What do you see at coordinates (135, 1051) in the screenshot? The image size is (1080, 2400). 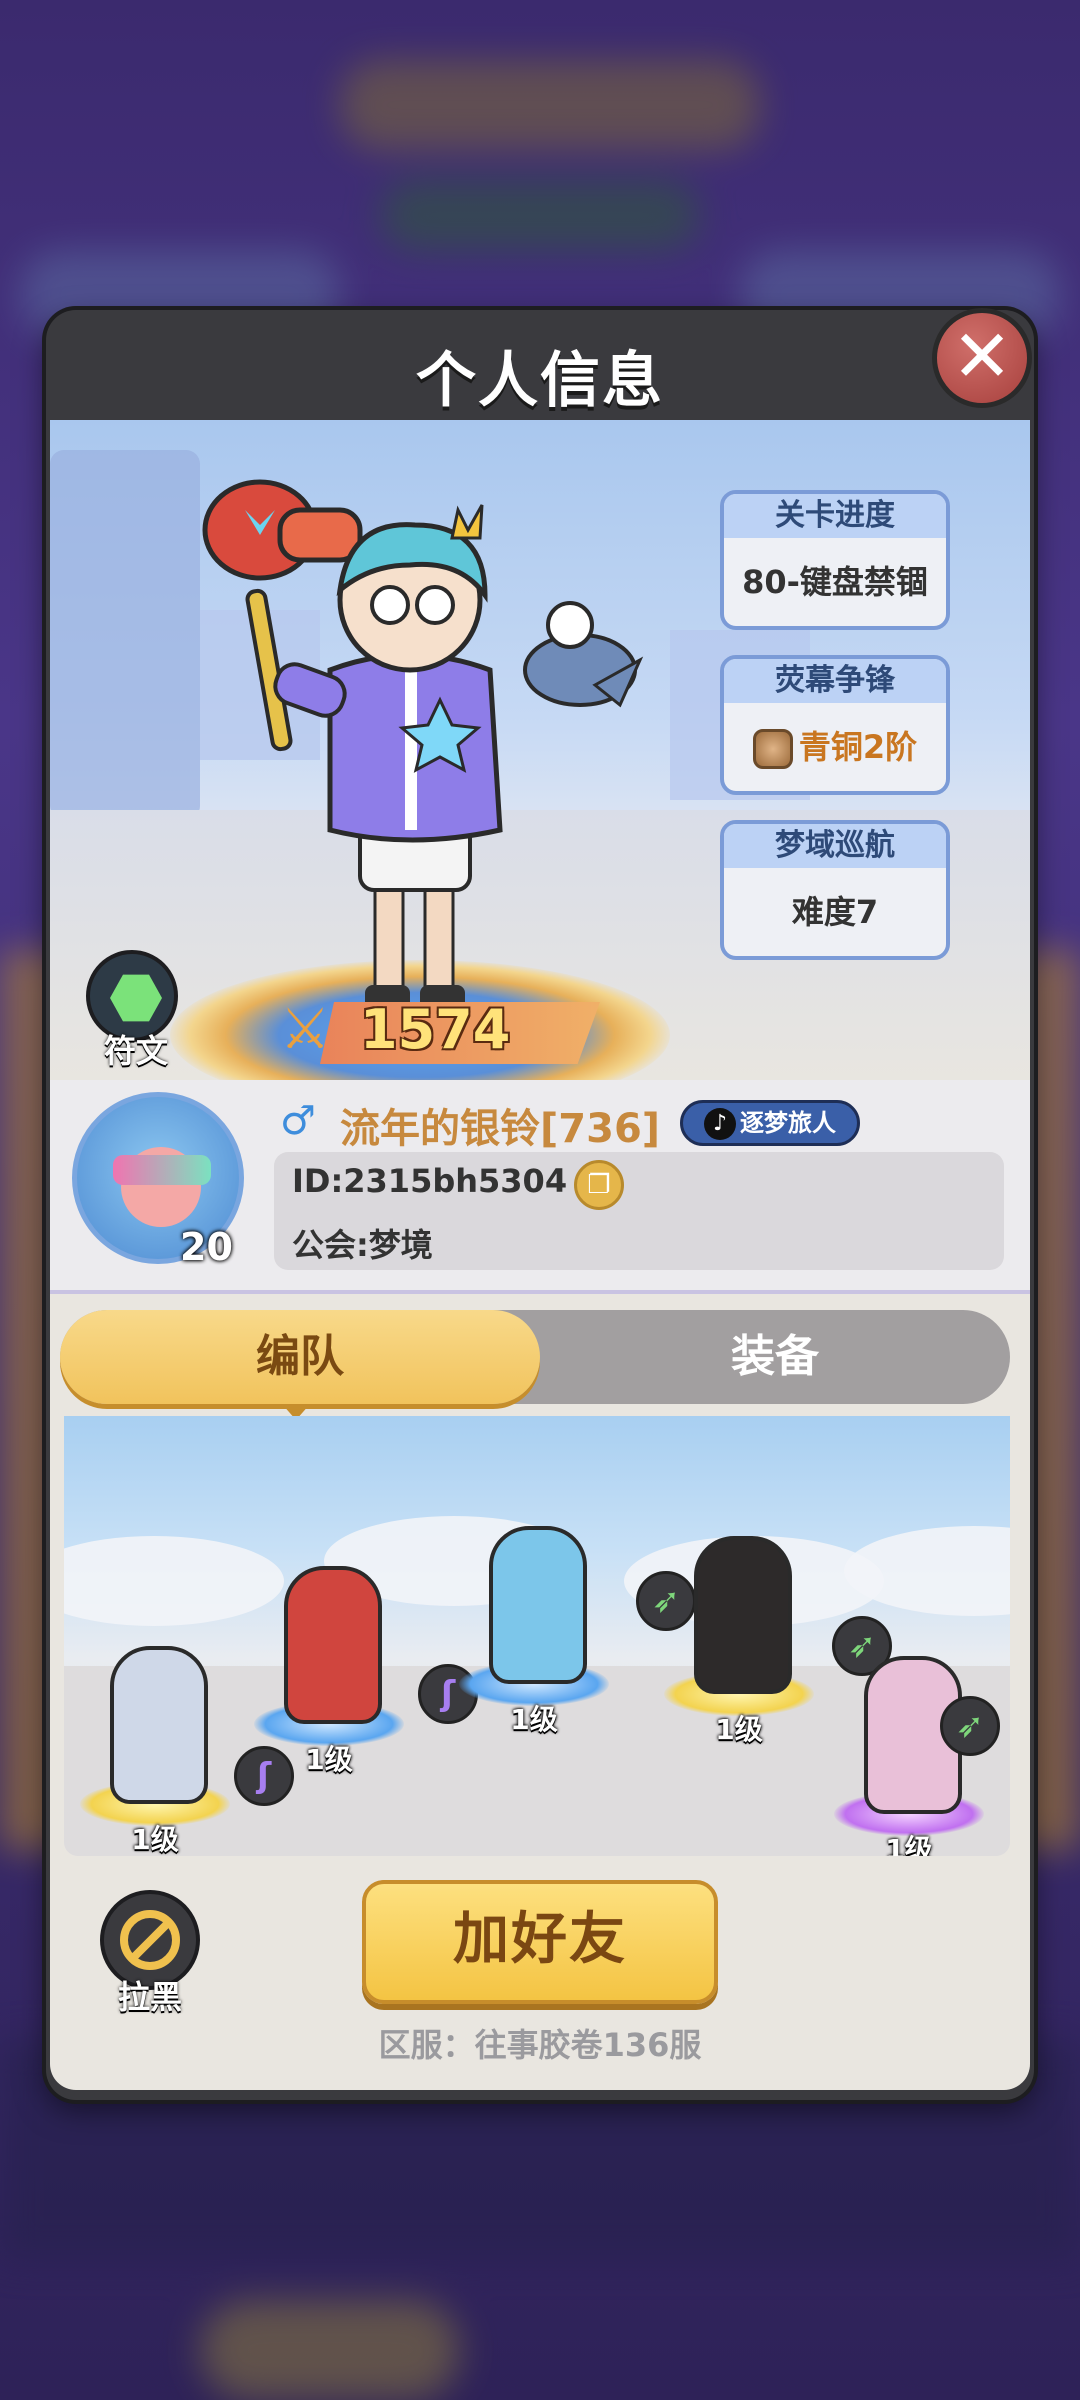 I see `rune-label: 符文` at bounding box center [135, 1051].